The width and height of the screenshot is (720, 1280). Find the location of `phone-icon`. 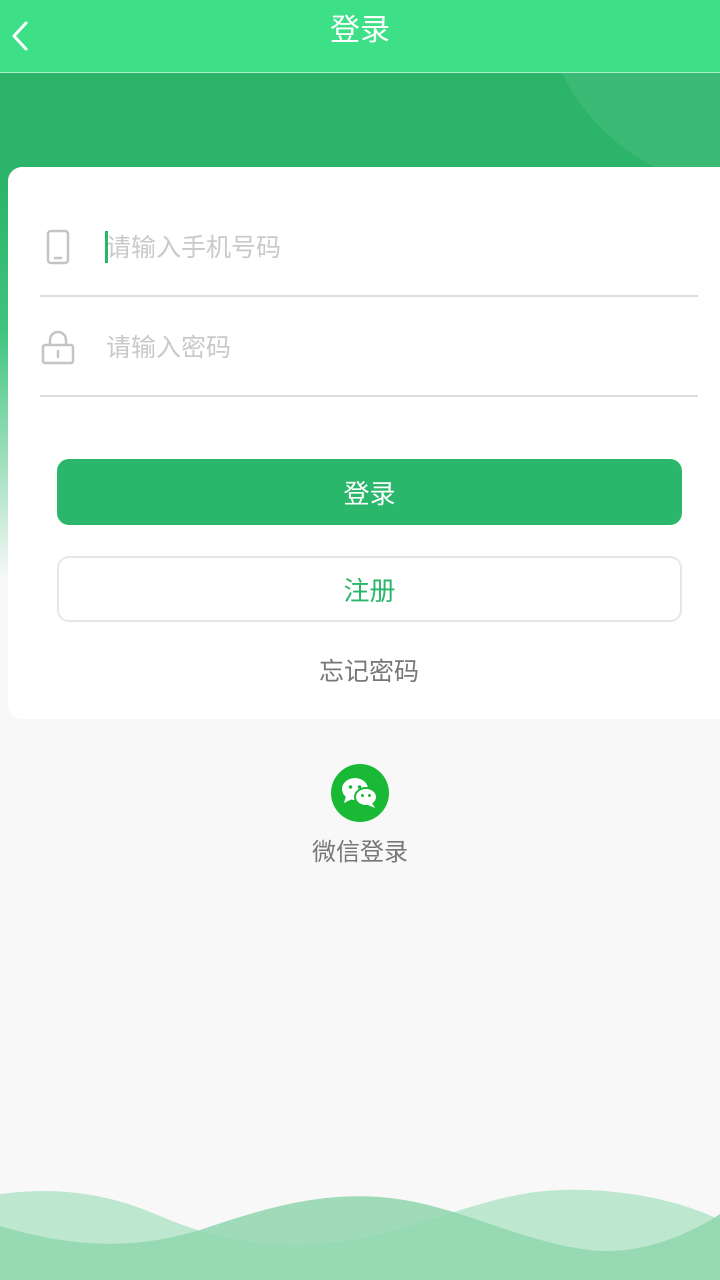

phone-icon is located at coordinates (58, 247).